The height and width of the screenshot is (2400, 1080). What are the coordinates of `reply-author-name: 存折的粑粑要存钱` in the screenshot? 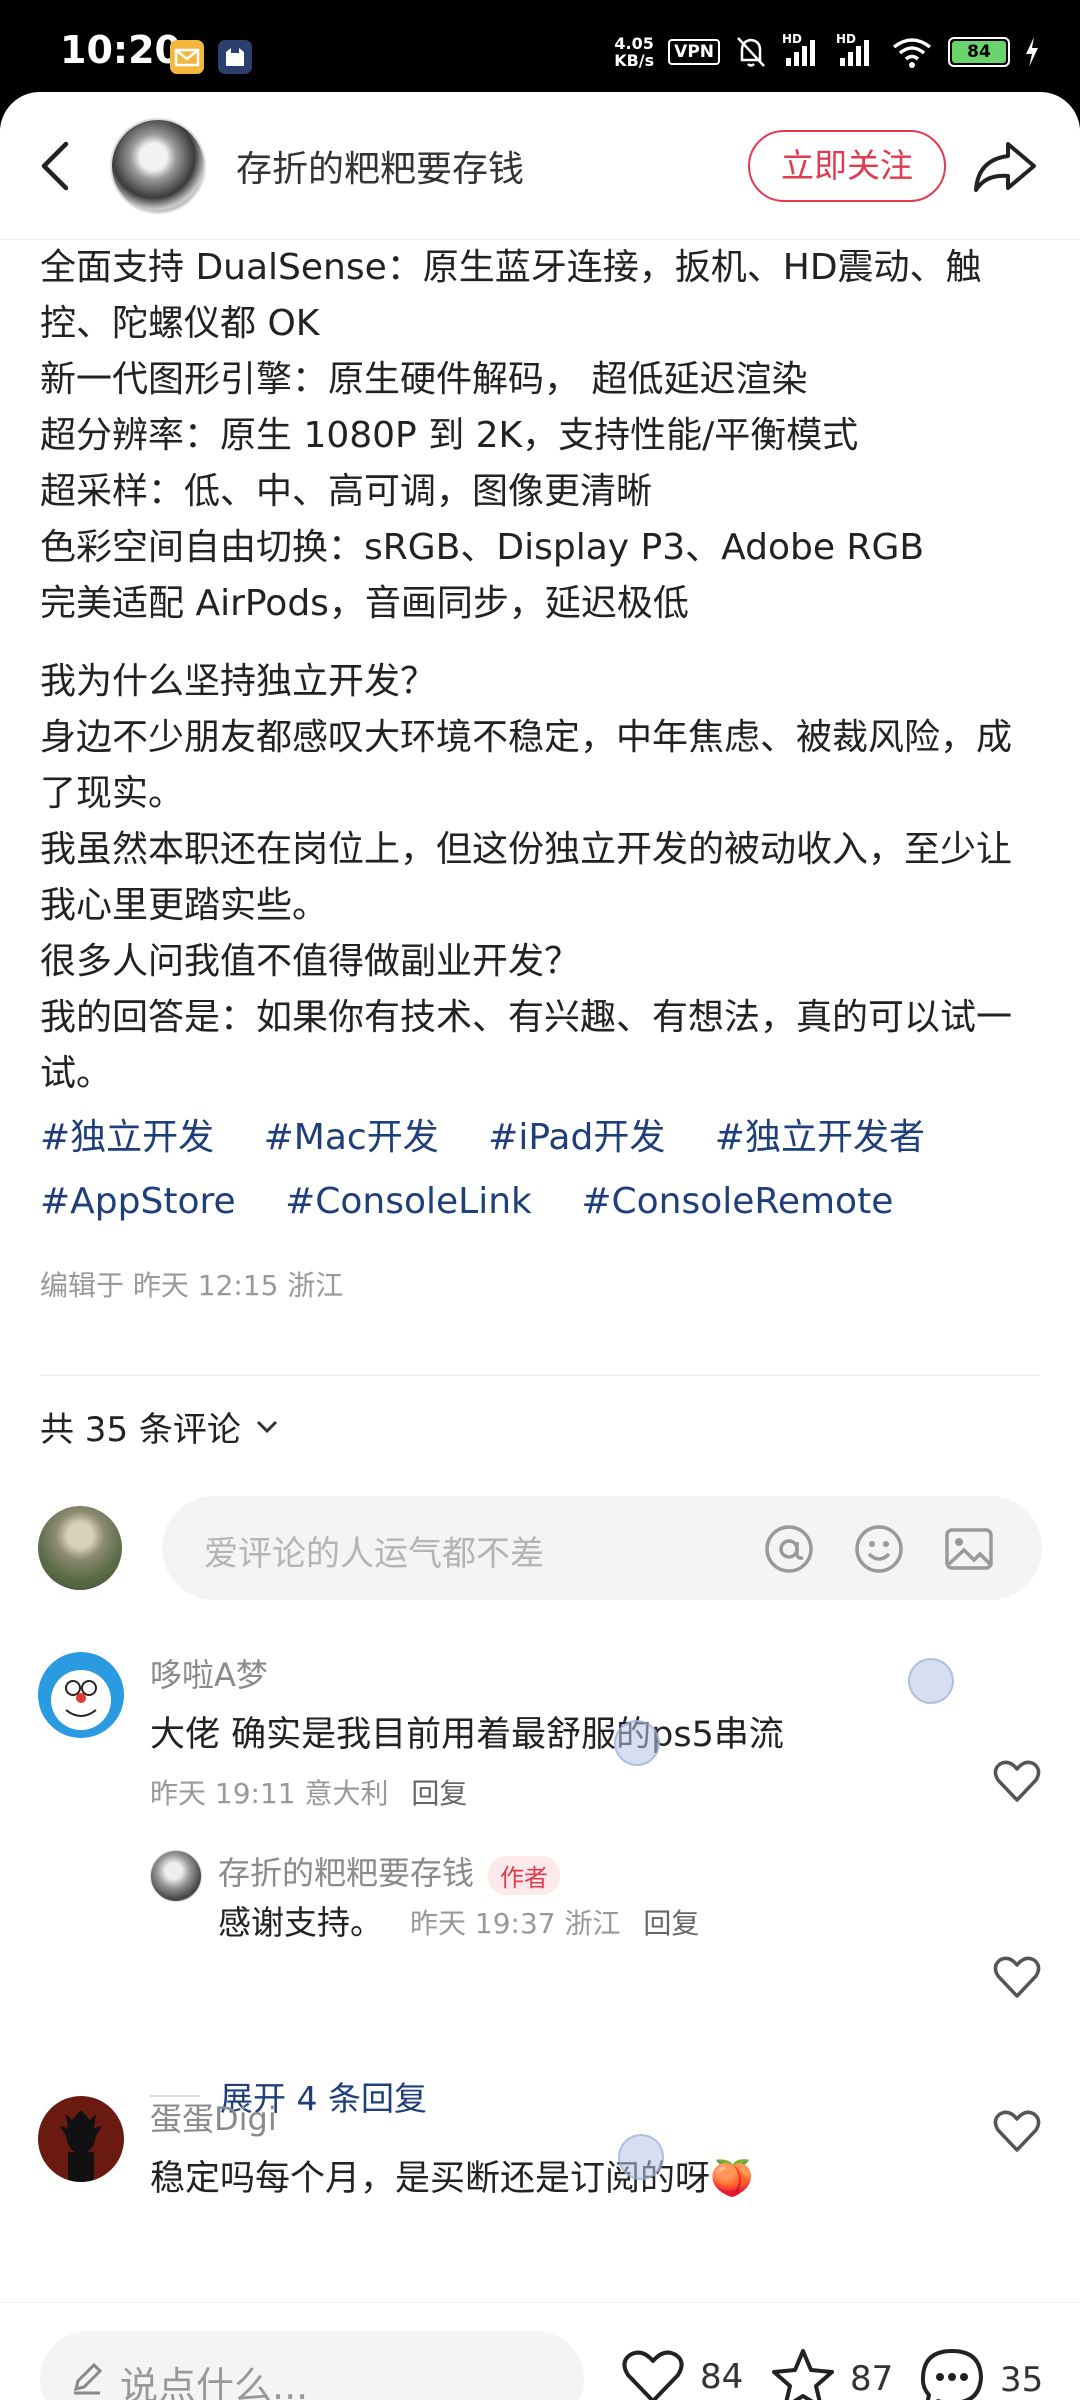 It's located at (346, 1873).